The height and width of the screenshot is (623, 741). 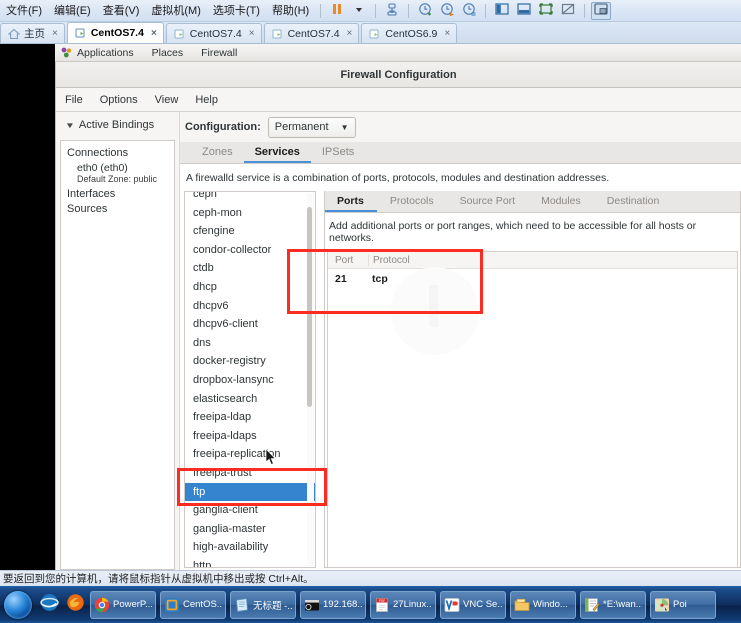 I want to click on fullscreen-icon, so click(x=546, y=11).